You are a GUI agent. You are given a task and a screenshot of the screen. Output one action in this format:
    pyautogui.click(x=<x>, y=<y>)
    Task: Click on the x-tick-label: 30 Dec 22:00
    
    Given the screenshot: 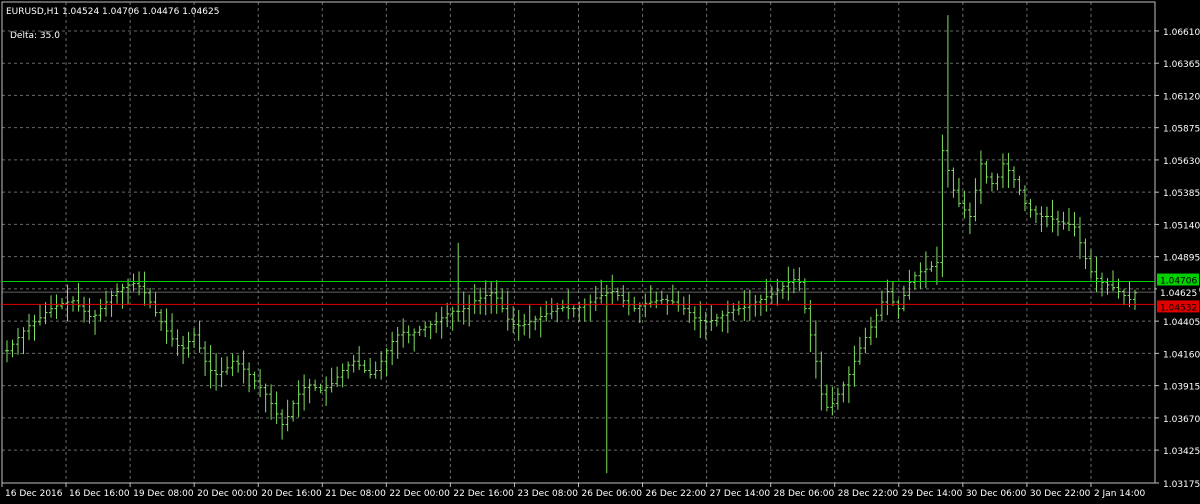 What is the action you would take?
    pyautogui.click(x=1060, y=494)
    